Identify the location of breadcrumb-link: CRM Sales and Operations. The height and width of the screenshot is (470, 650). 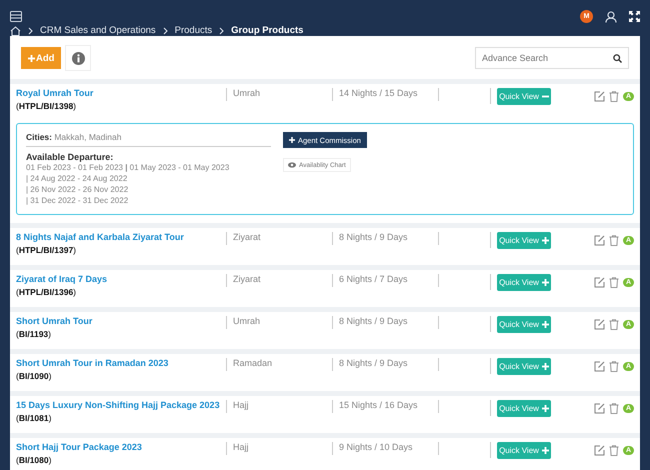
(98, 30).